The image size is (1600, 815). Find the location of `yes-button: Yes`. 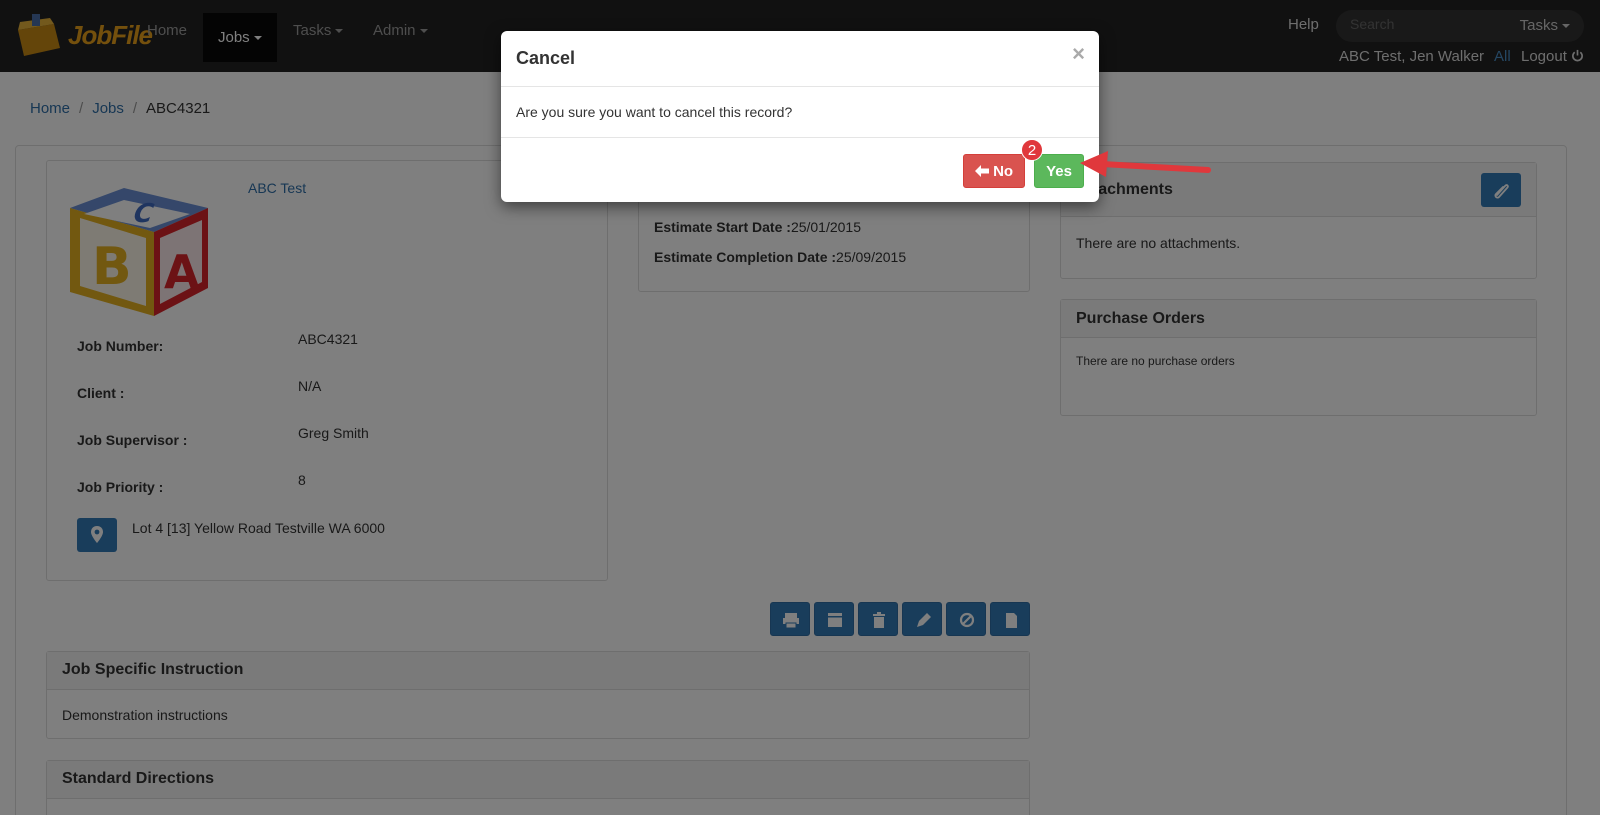

yes-button: Yes is located at coordinates (1059, 171).